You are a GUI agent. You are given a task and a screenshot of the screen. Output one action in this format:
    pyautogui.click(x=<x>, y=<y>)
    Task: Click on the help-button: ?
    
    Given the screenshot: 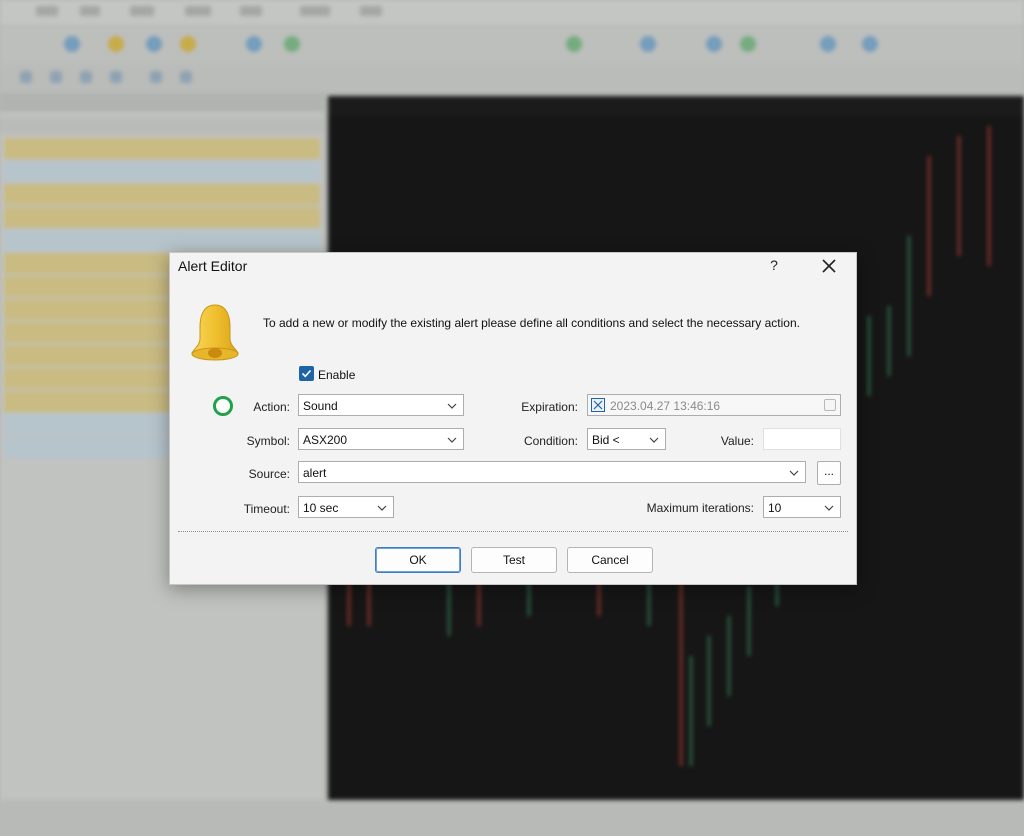 What is the action you would take?
    pyautogui.click(x=774, y=265)
    